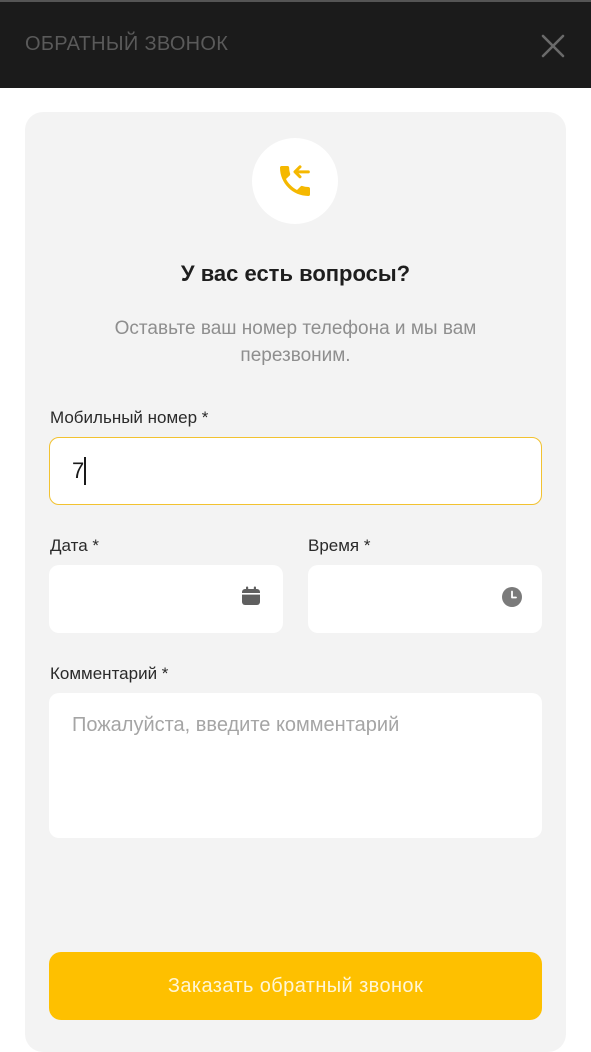 This screenshot has height=1052, width=591. Describe the element at coordinates (512, 597) in the screenshot. I see `clock-icon` at that location.